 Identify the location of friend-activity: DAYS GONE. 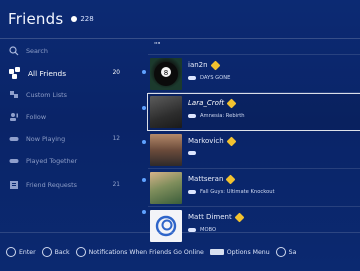
(209, 78).